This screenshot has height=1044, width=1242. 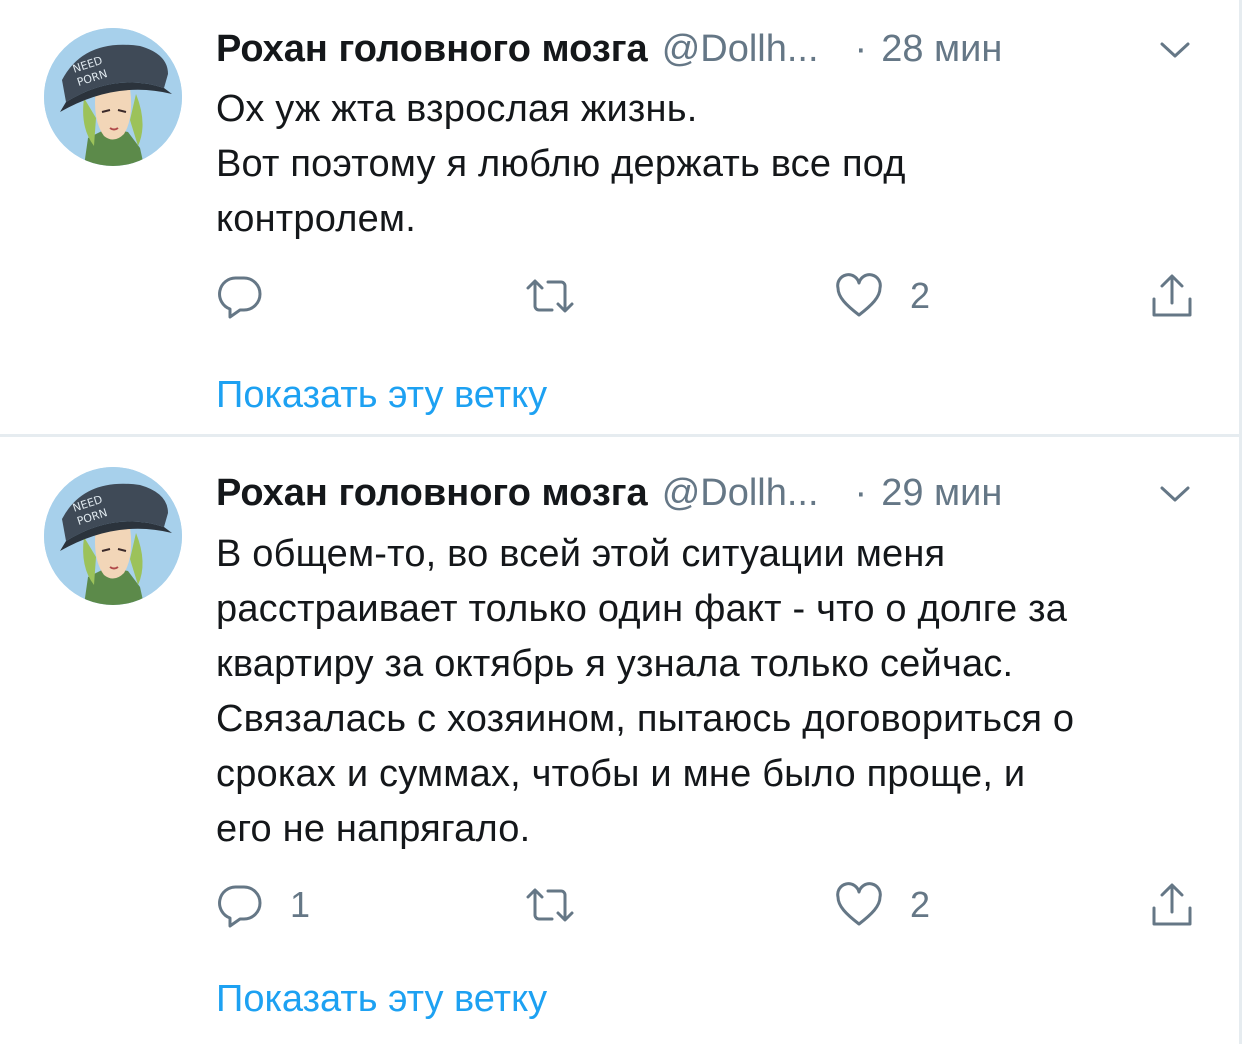 What do you see at coordinates (711, 905) in the screenshot?
I see `tweet-actions: 1 2` at bounding box center [711, 905].